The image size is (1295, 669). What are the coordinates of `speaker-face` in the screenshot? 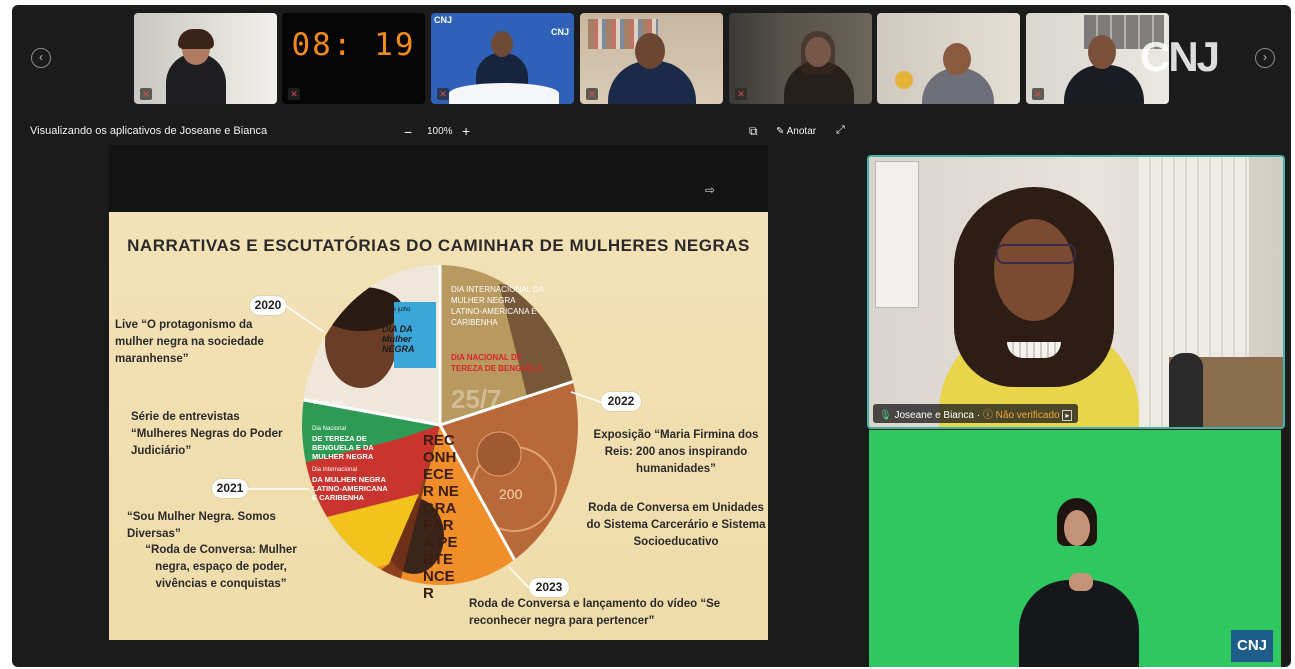 It's located at (1034, 270).